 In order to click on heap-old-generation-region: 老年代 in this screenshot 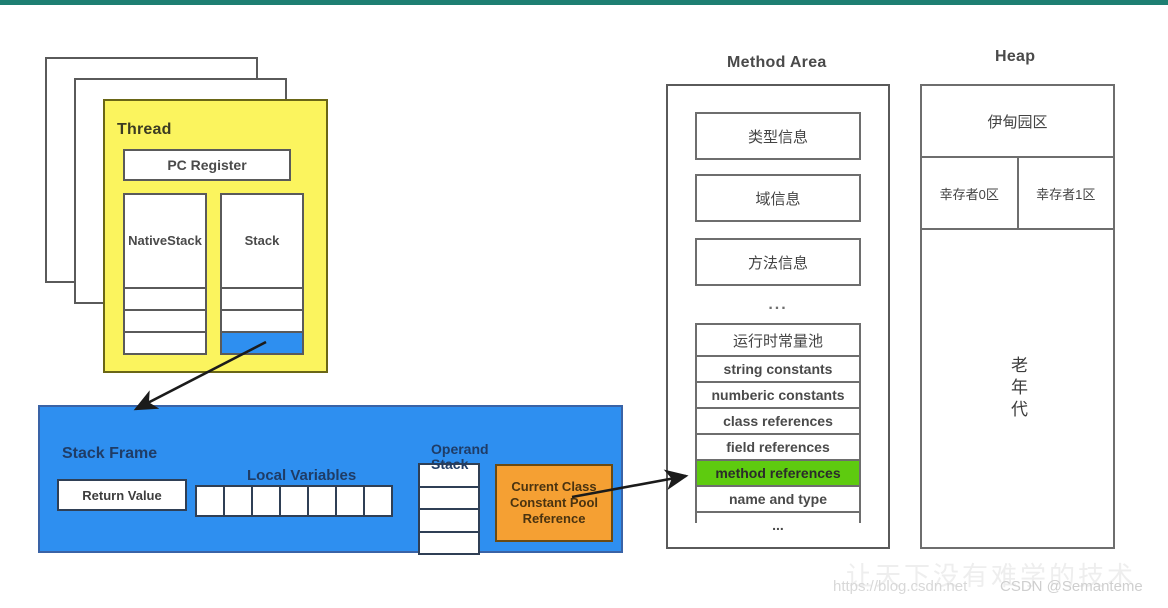, I will do `click(1017, 388)`.